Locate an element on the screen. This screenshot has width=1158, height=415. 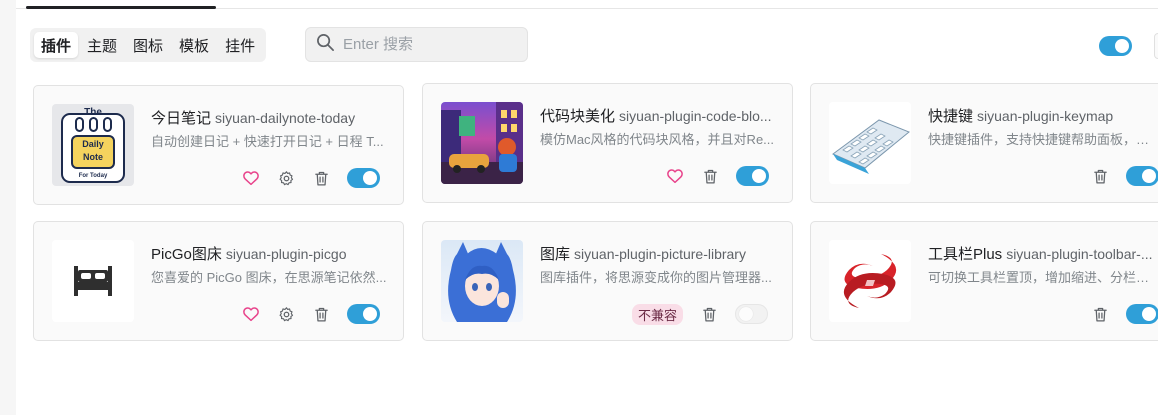
tab-icons: 图标 is located at coordinates (148, 45).